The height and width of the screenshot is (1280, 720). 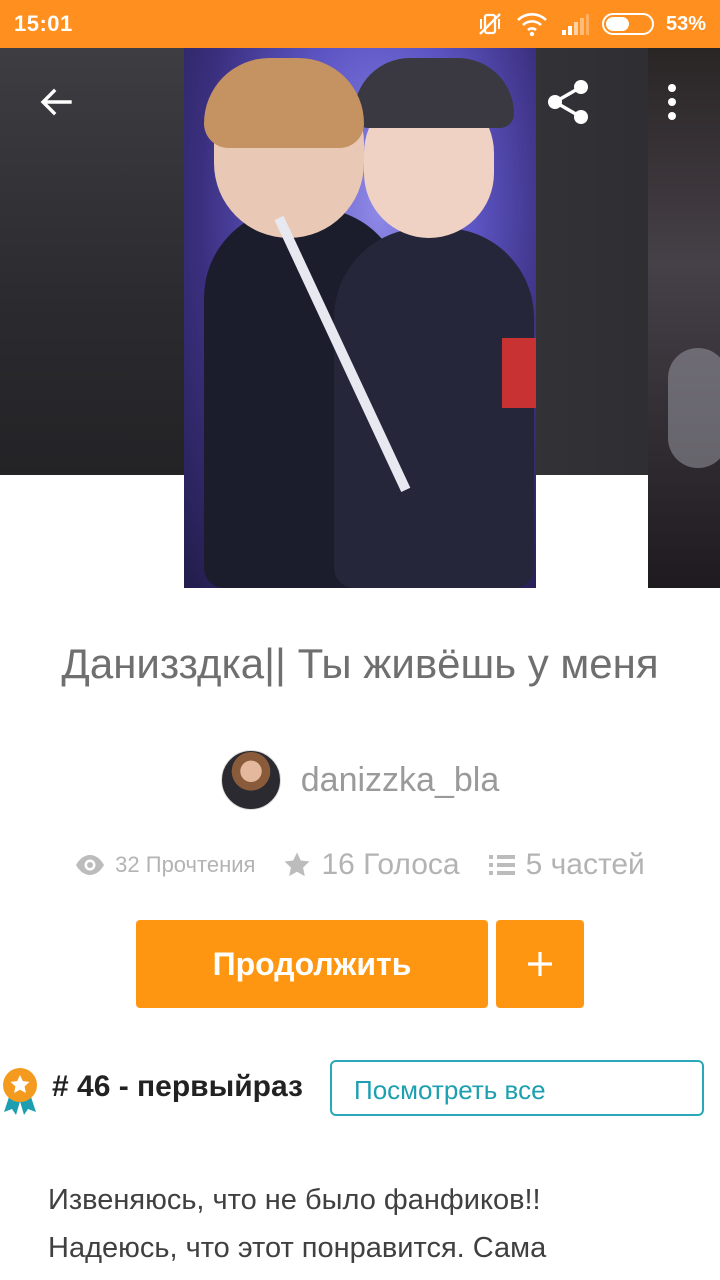 What do you see at coordinates (591, 24) in the screenshot?
I see `status-icons: 53%` at bounding box center [591, 24].